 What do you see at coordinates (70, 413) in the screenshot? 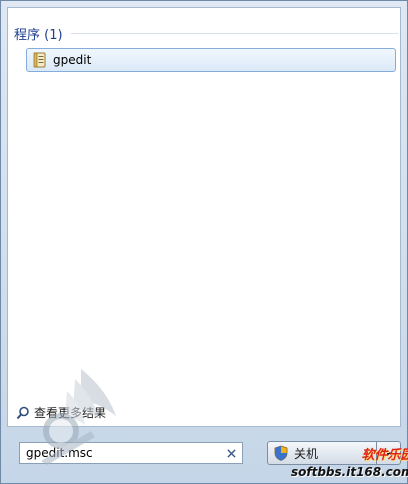
I see `see-more-label: 查看更多结果` at bounding box center [70, 413].